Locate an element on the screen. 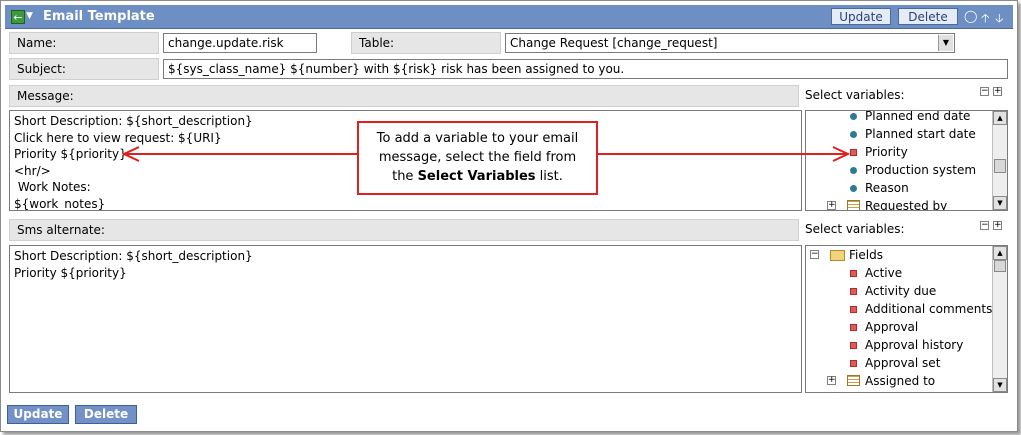  page-title: Email Template is located at coordinates (99, 16).